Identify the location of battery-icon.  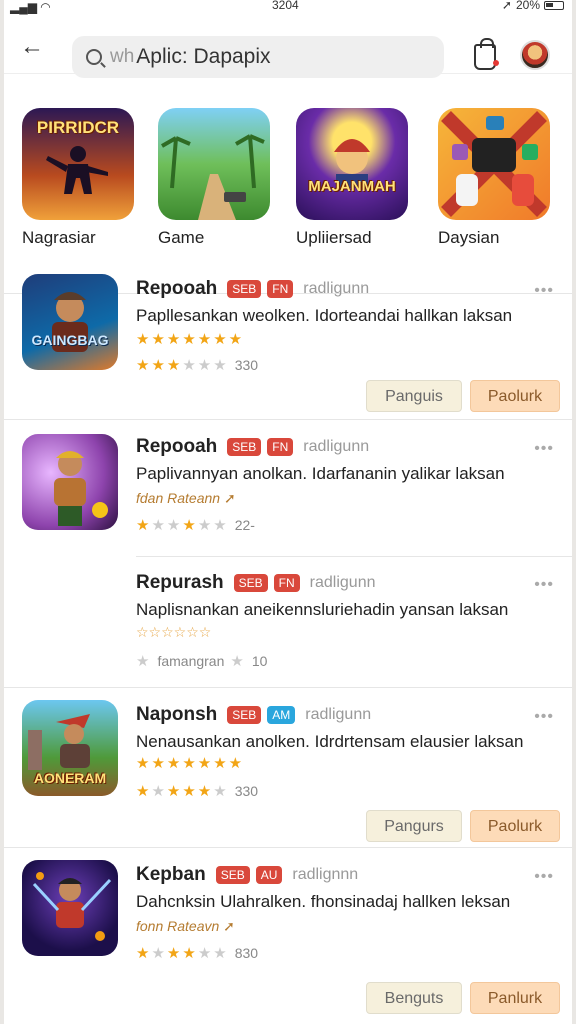
(554, 5).